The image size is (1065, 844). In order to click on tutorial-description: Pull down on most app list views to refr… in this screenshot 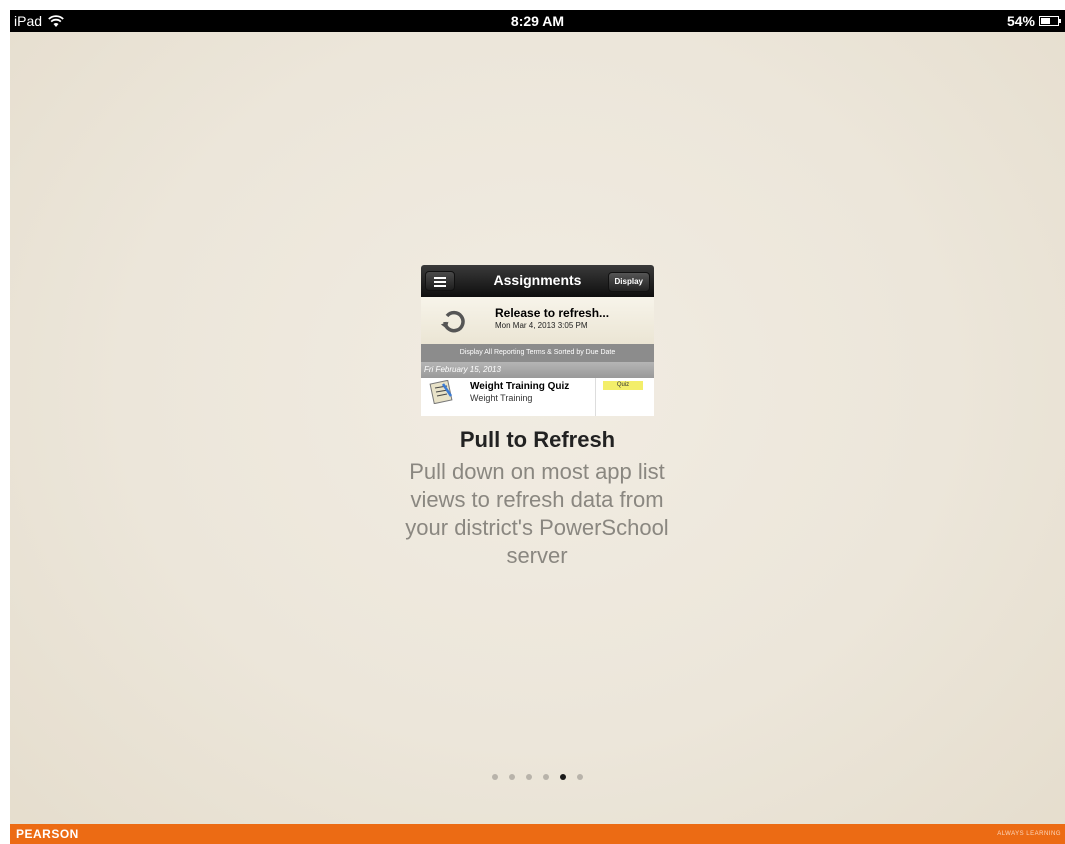, I will do `click(537, 513)`.